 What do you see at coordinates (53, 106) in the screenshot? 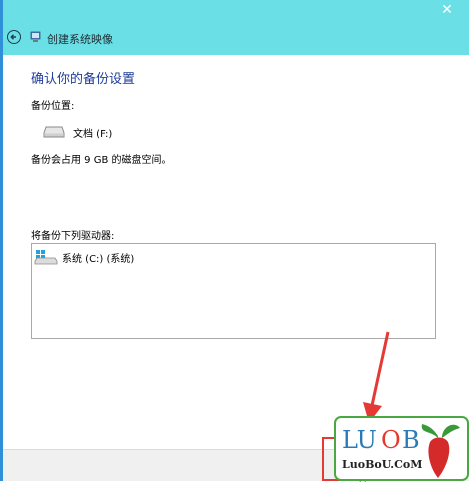
I see `backup-location-label: 备份位置:` at bounding box center [53, 106].